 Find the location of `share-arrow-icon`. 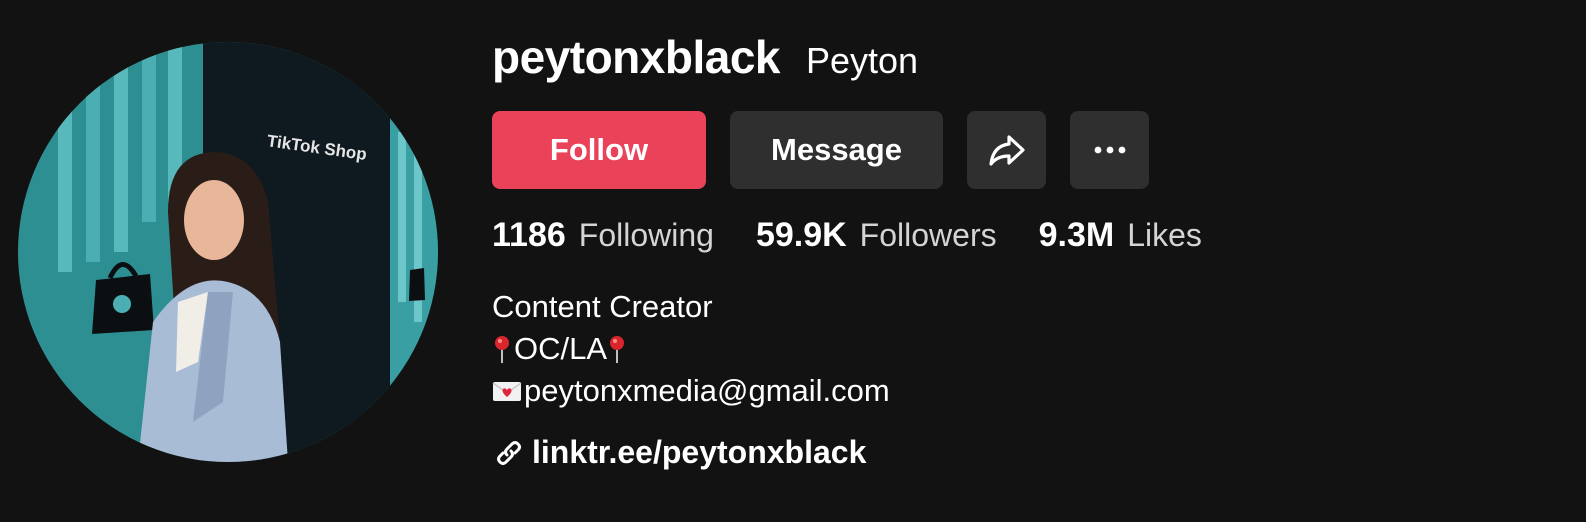

share-arrow-icon is located at coordinates (1006, 150).